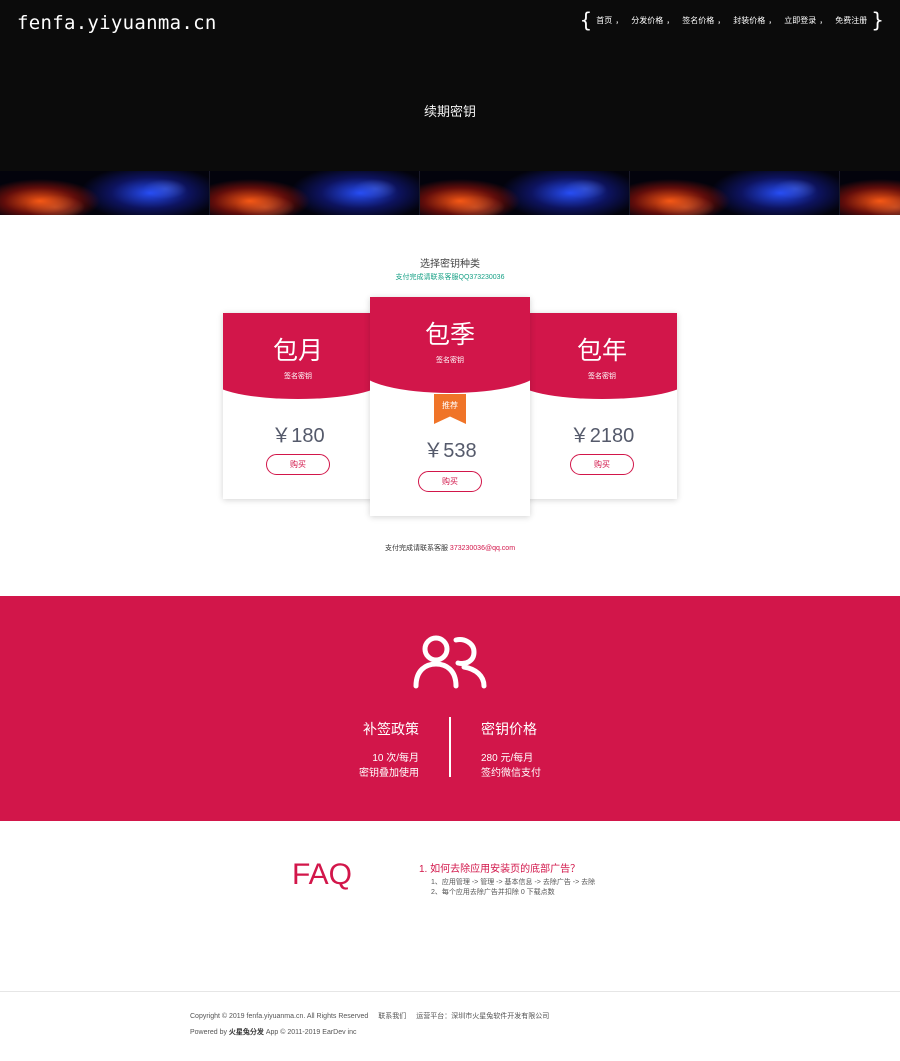  What do you see at coordinates (392, 1016) in the screenshot?
I see `footer-contact-link: 联系我们` at bounding box center [392, 1016].